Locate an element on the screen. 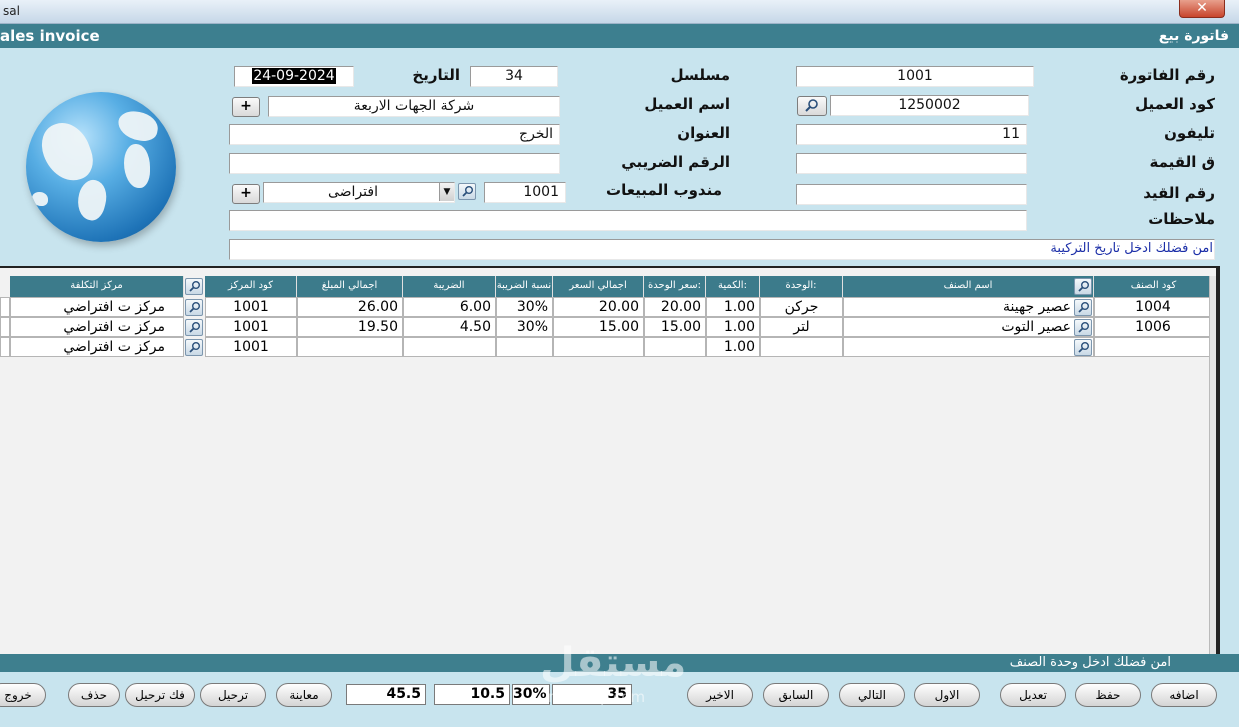  sales-rep-combo: افتراضى ▼ is located at coordinates (359, 192).